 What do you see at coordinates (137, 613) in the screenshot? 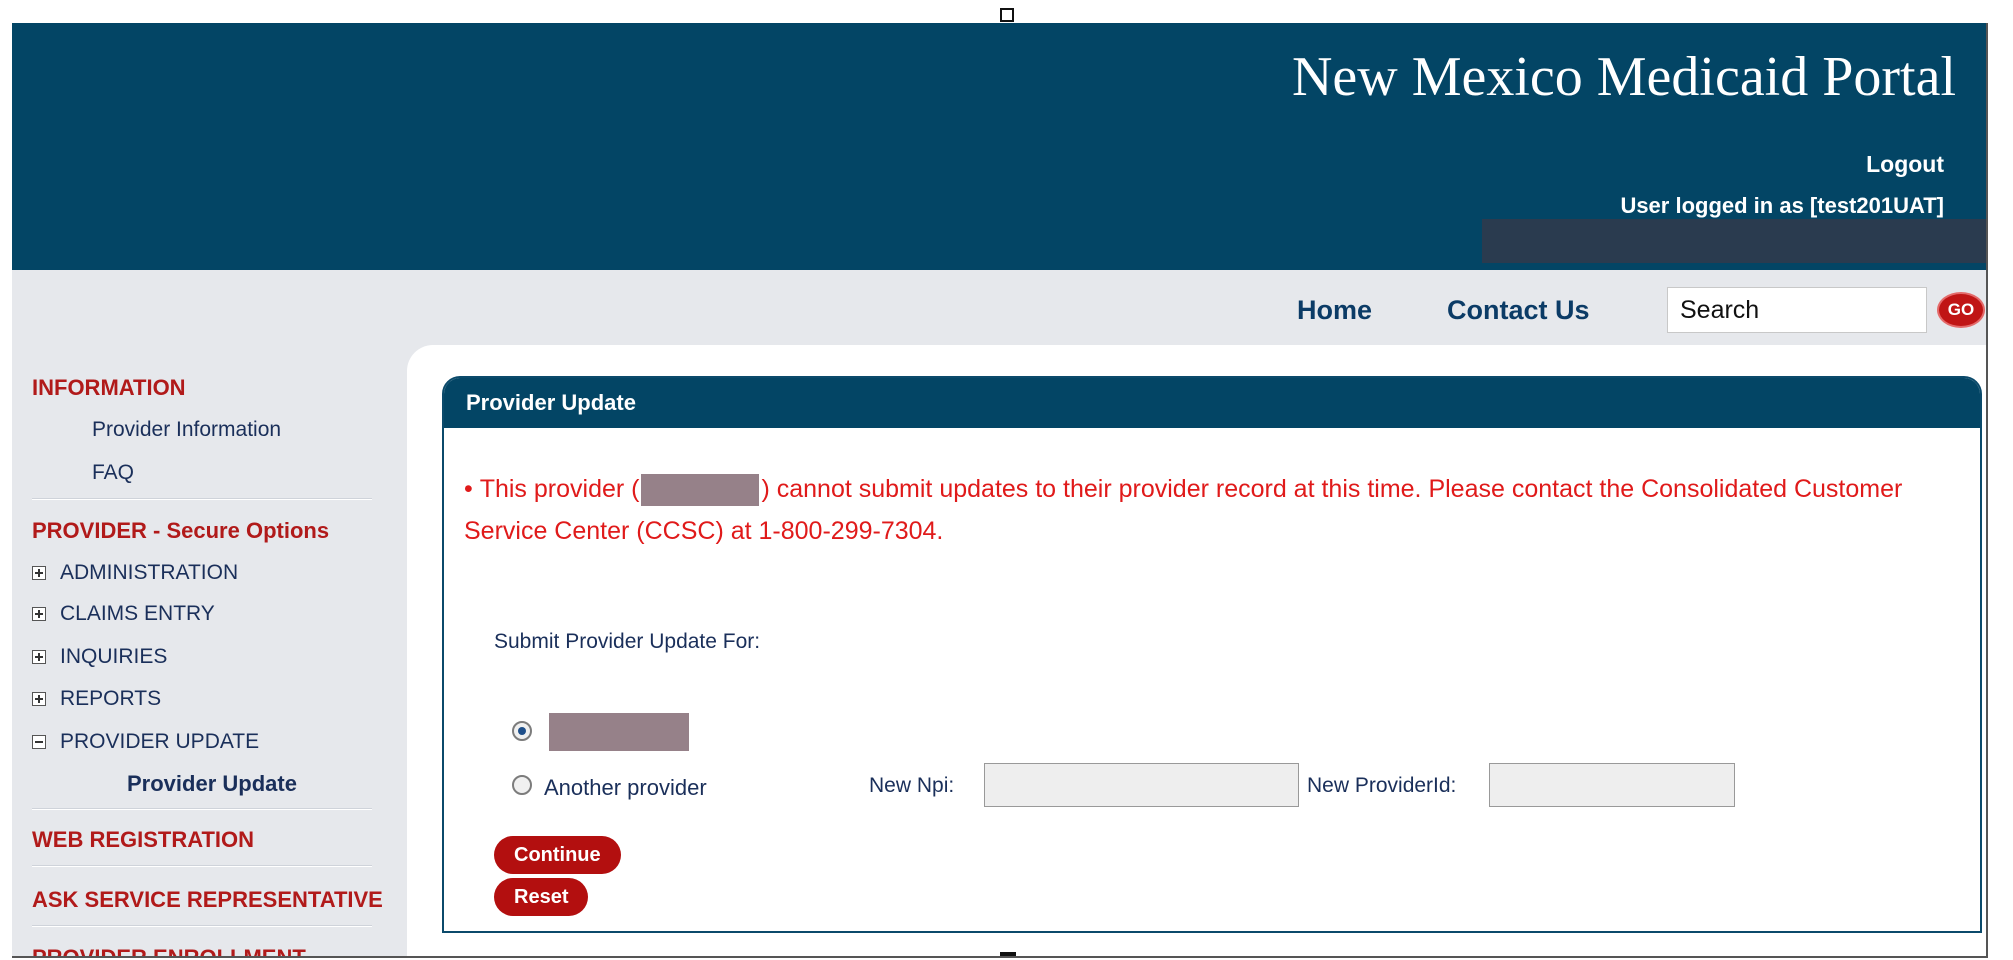
I see `sidebar-item-label: CLAIMS ENTRY` at bounding box center [137, 613].